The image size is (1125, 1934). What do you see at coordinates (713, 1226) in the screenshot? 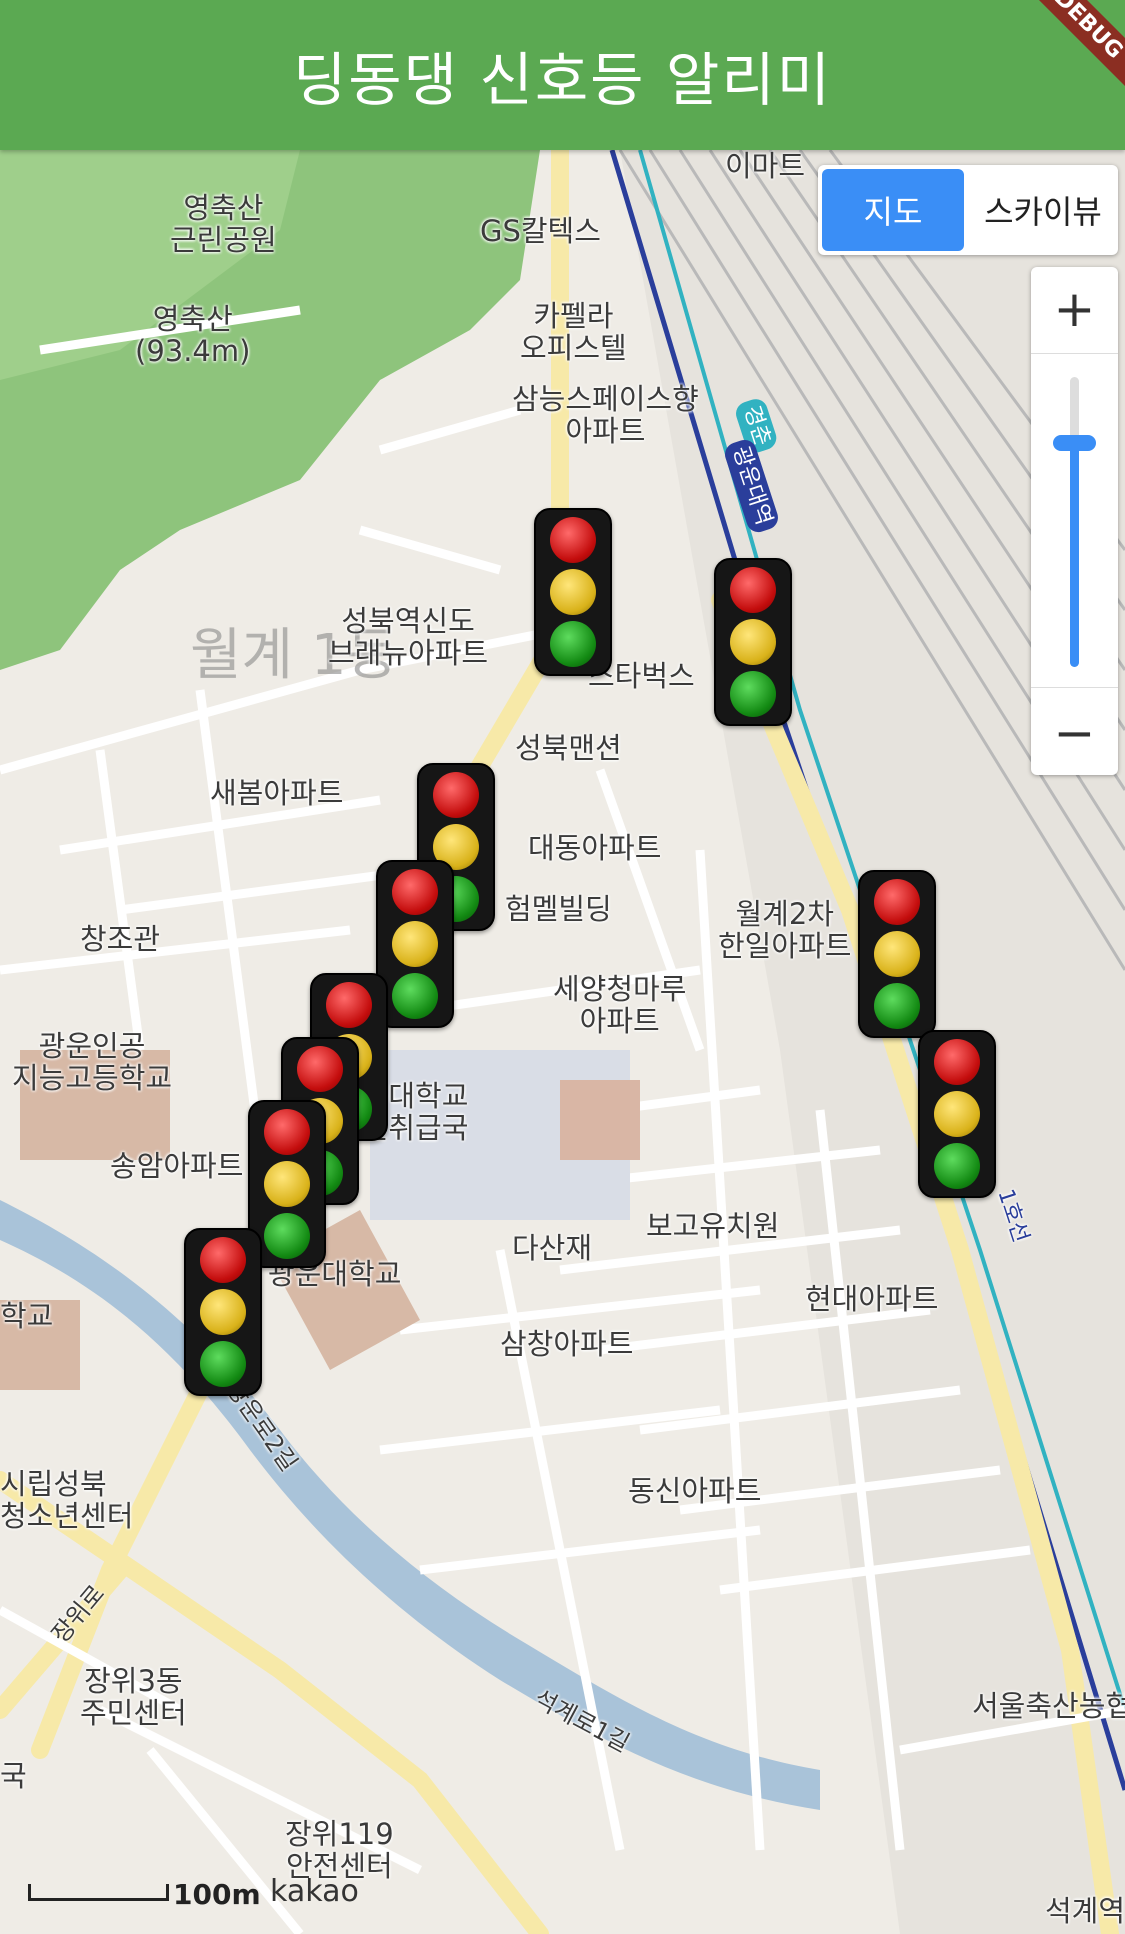
I see `label-bogo: 보고유치원` at bounding box center [713, 1226].